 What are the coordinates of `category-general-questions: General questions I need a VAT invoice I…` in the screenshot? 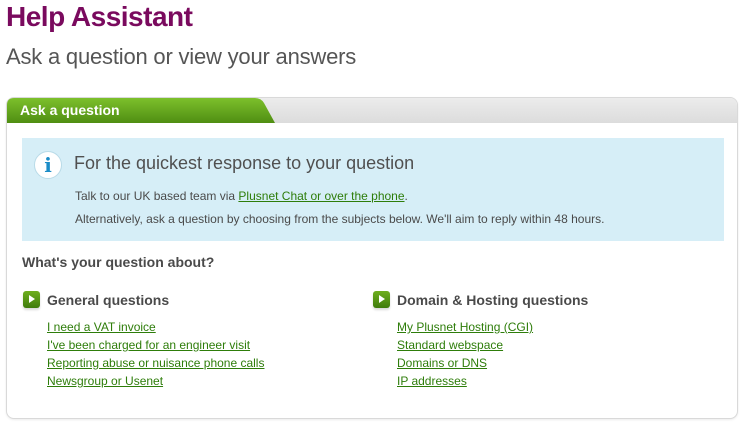 It's located at (143, 340).